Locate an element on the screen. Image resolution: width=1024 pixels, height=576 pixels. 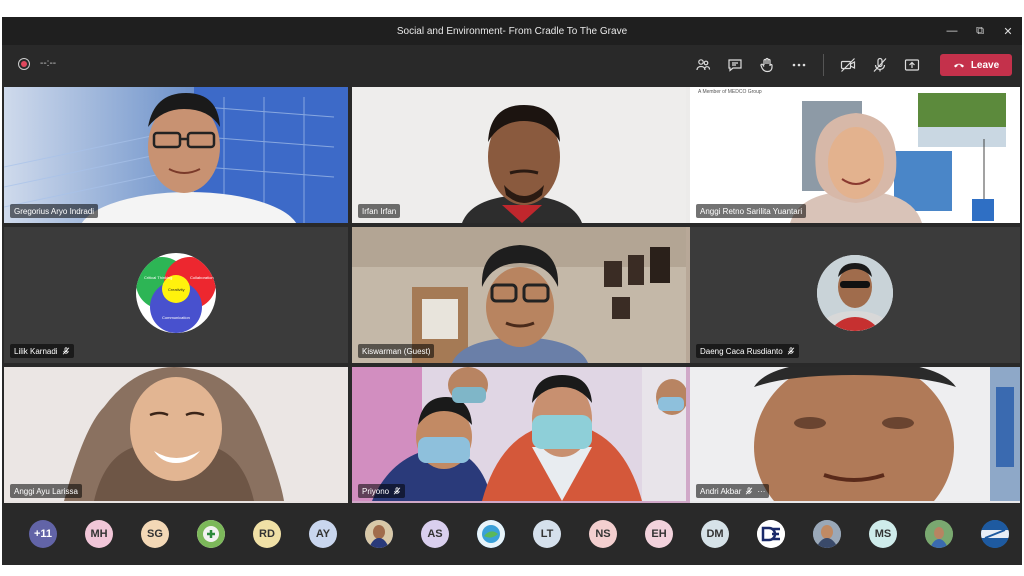
hand-icon is located at coordinates (766, 65).